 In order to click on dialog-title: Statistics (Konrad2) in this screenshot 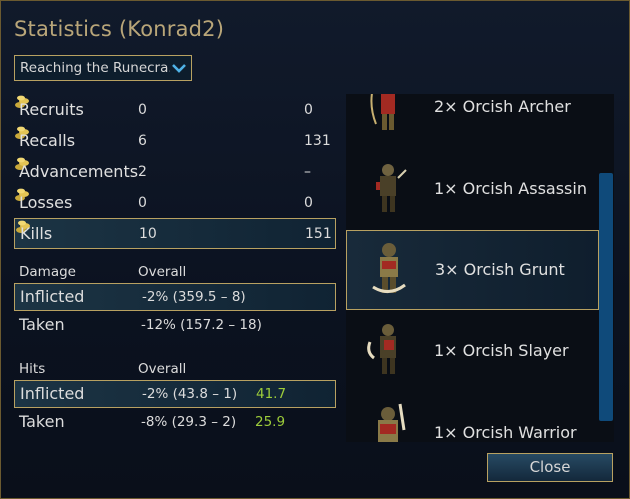, I will do `click(119, 29)`.